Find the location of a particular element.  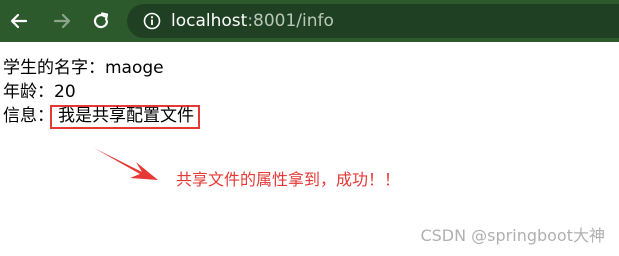

back-button is located at coordinates (19, 21).